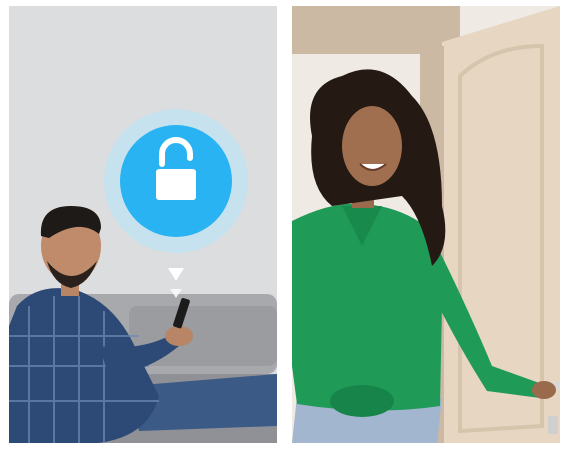 The height and width of the screenshot is (449, 563). I want to click on door-lock, so click(553, 425).